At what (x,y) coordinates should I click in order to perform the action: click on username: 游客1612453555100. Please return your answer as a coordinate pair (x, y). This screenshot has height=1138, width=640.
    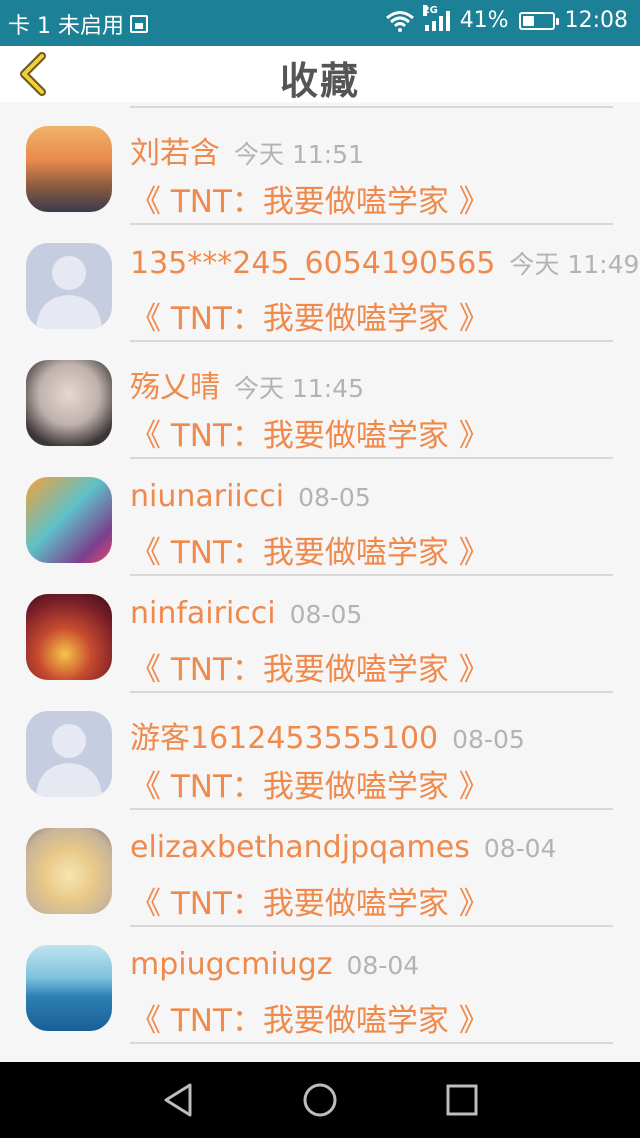
    Looking at the image, I should click on (284, 738).